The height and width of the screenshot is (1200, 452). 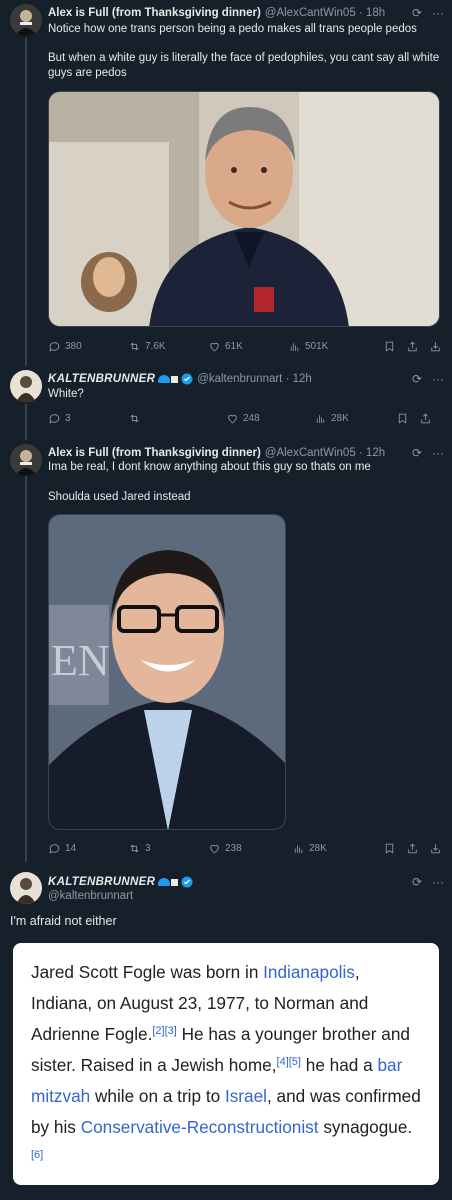 What do you see at coordinates (168, 346) in the screenshot?
I see `retweet-button: 7.6K` at bounding box center [168, 346].